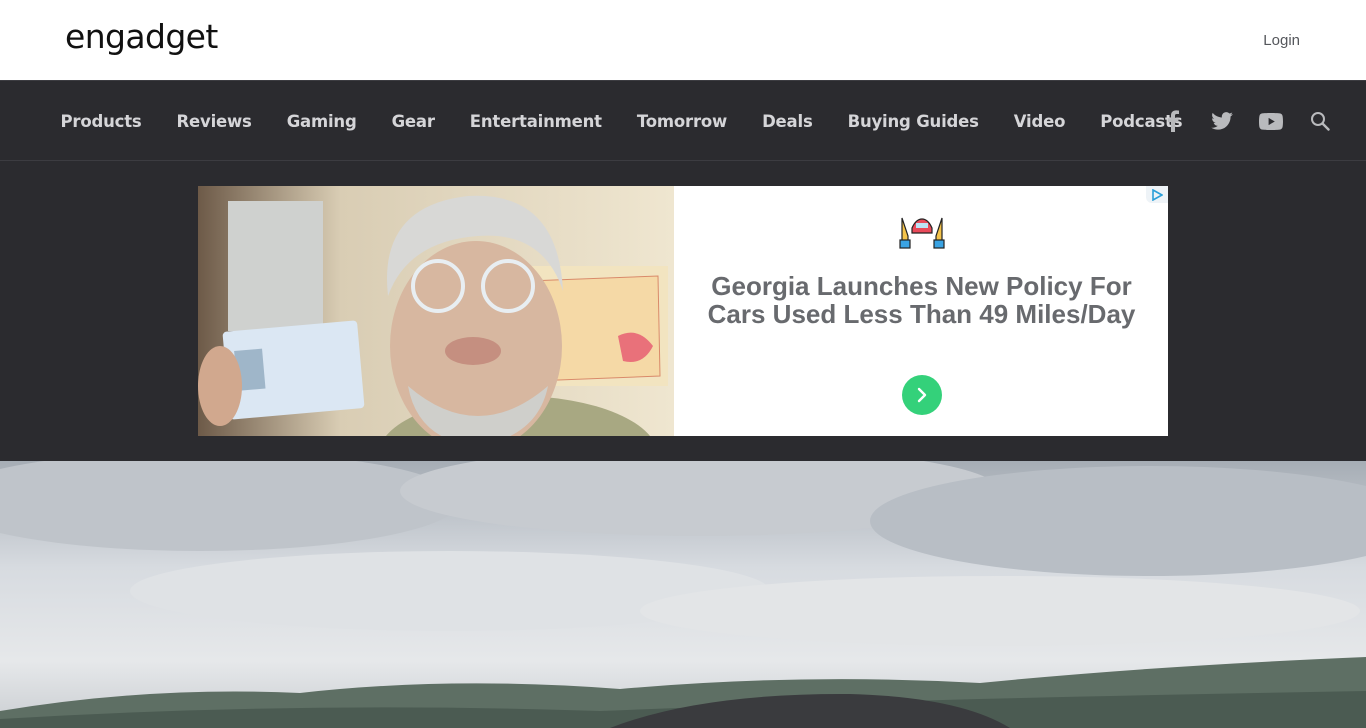 Image resolution: width=1366 pixels, height=728 pixels. Describe the element at coordinates (214, 121) in the screenshot. I see `nav-item-reviews: Reviews` at that location.